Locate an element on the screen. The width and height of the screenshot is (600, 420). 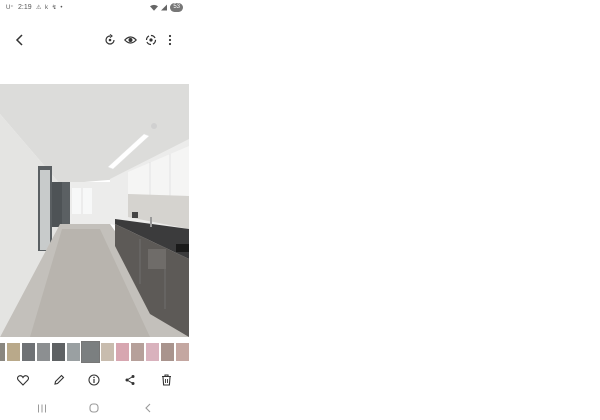
back-arrow-icon is located at coordinates (20, 40).